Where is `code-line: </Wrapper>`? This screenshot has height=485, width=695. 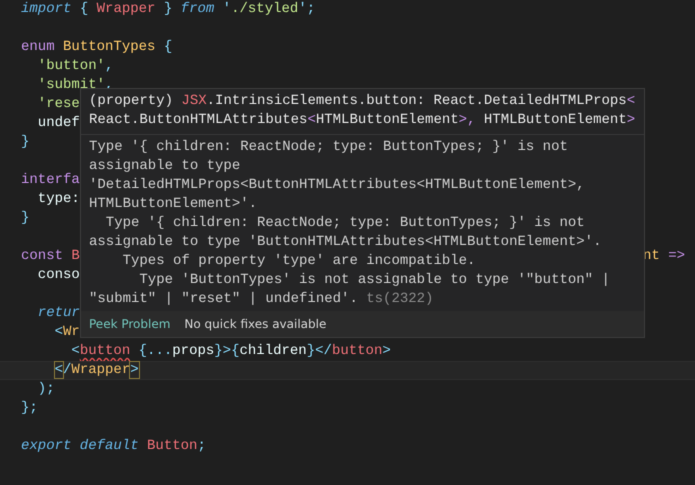
code-line: </Wrapper> is located at coordinates (96, 370).